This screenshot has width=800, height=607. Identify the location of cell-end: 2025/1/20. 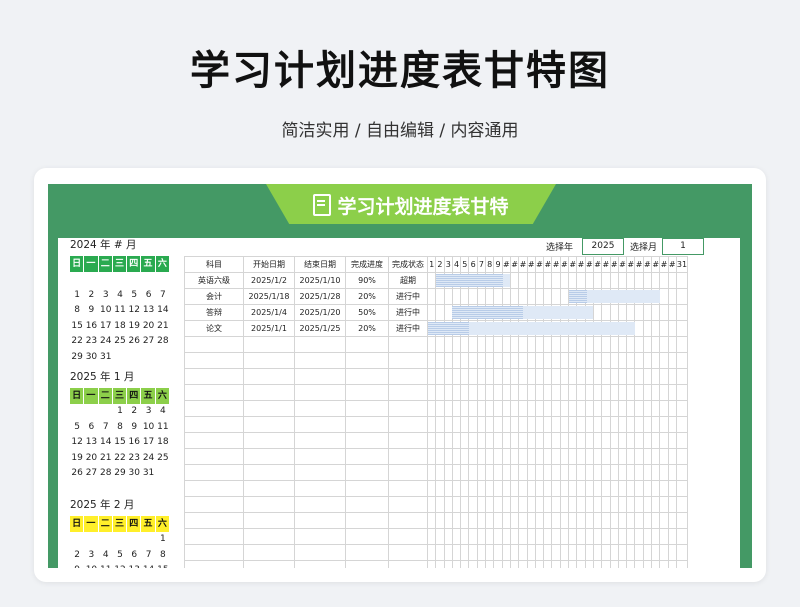
(320, 312).